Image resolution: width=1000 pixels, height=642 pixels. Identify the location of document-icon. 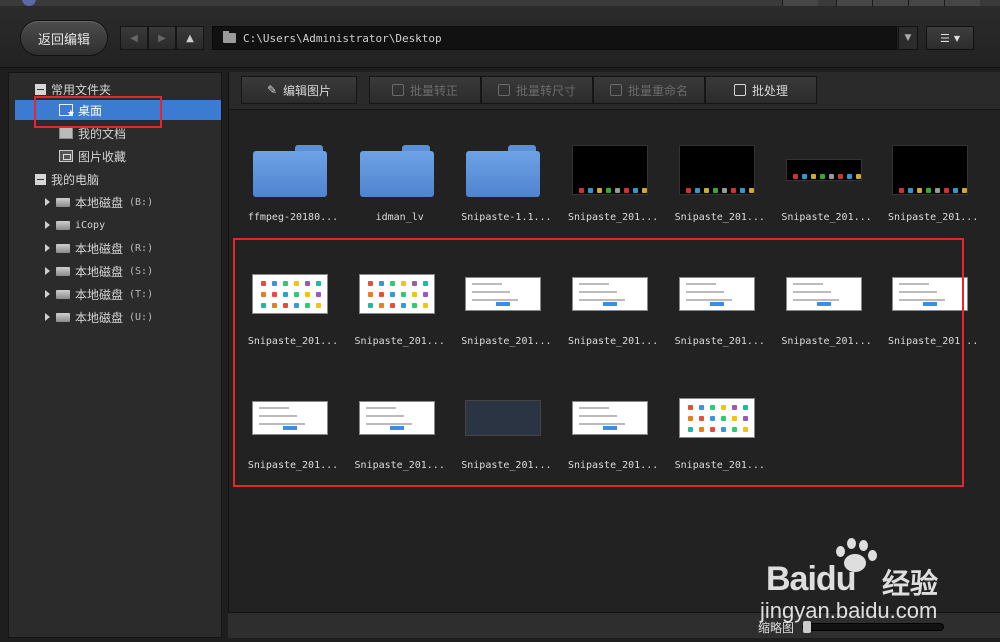
(66, 133).